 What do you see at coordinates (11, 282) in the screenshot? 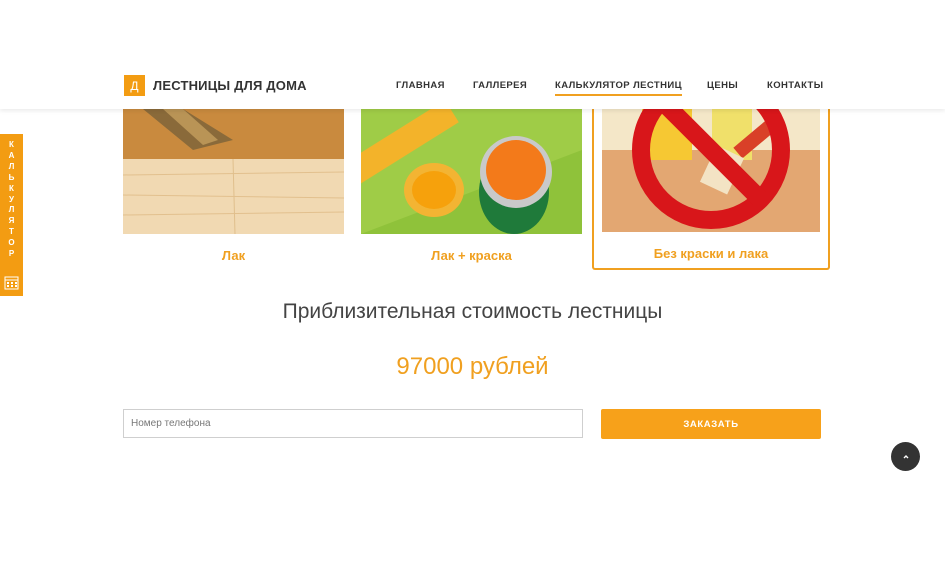
I see `calculator-icon` at bounding box center [11, 282].